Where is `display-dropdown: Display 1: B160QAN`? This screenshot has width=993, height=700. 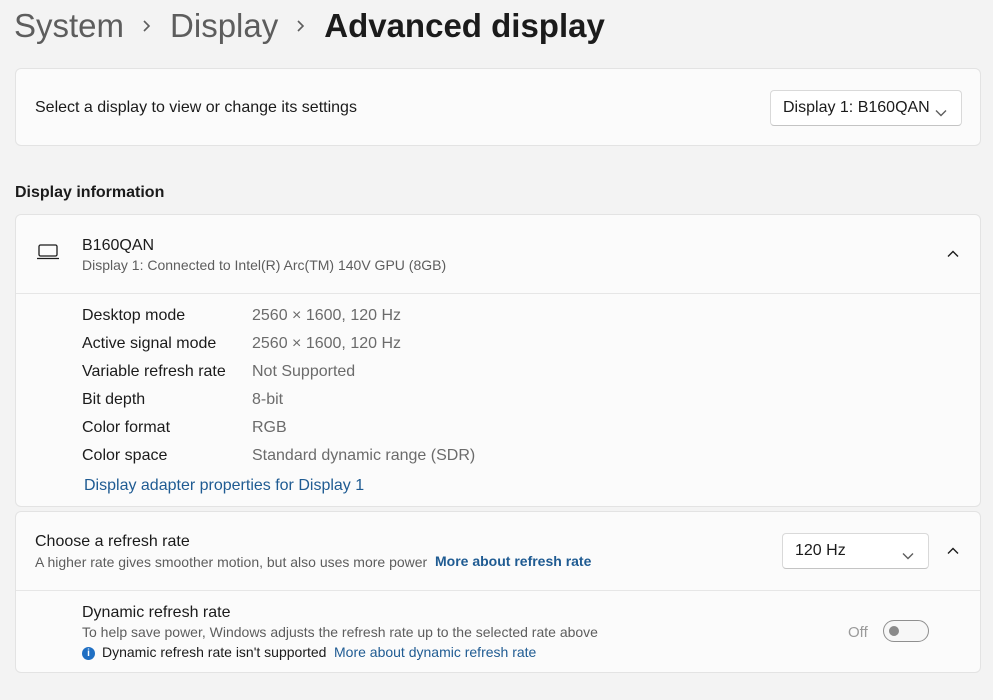
display-dropdown: Display 1: B160QAN is located at coordinates (866, 108).